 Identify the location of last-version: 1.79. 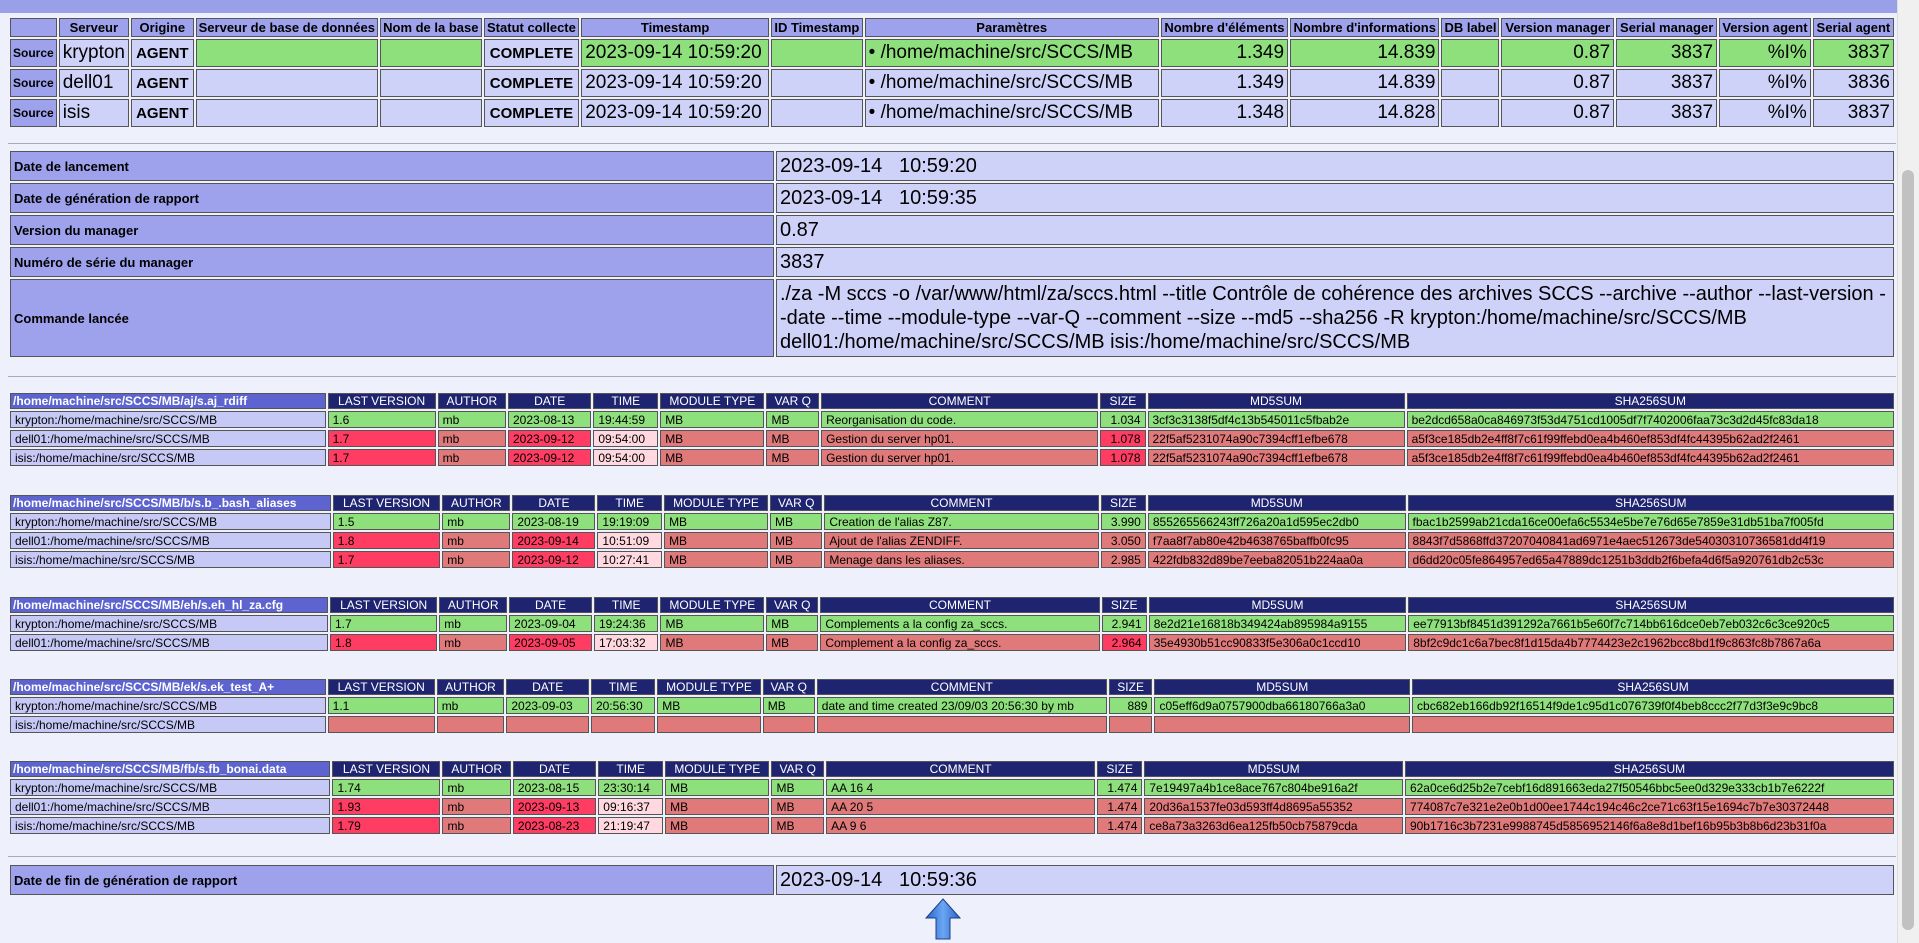
(386, 825).